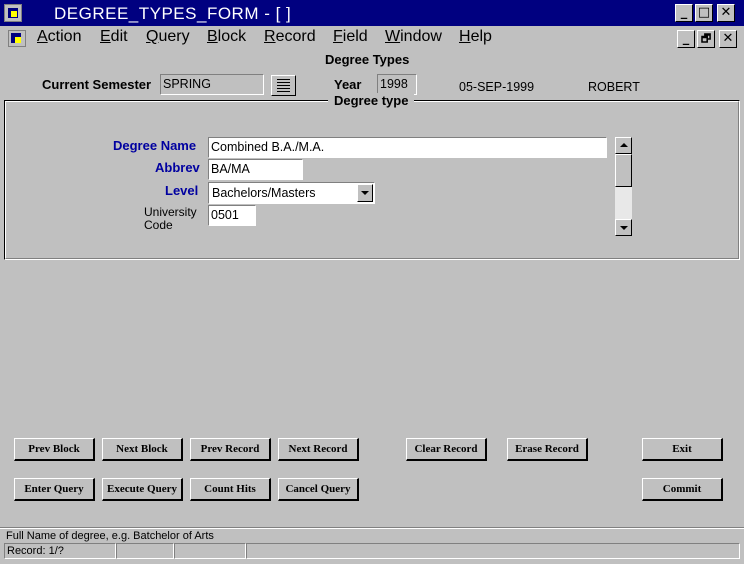 The height and width of the screenshot is (564, 744). What do you see at coordinates (367, 59) in the screenshot?
I see `form-title: Degree Types` at bounding box center [367, 59].